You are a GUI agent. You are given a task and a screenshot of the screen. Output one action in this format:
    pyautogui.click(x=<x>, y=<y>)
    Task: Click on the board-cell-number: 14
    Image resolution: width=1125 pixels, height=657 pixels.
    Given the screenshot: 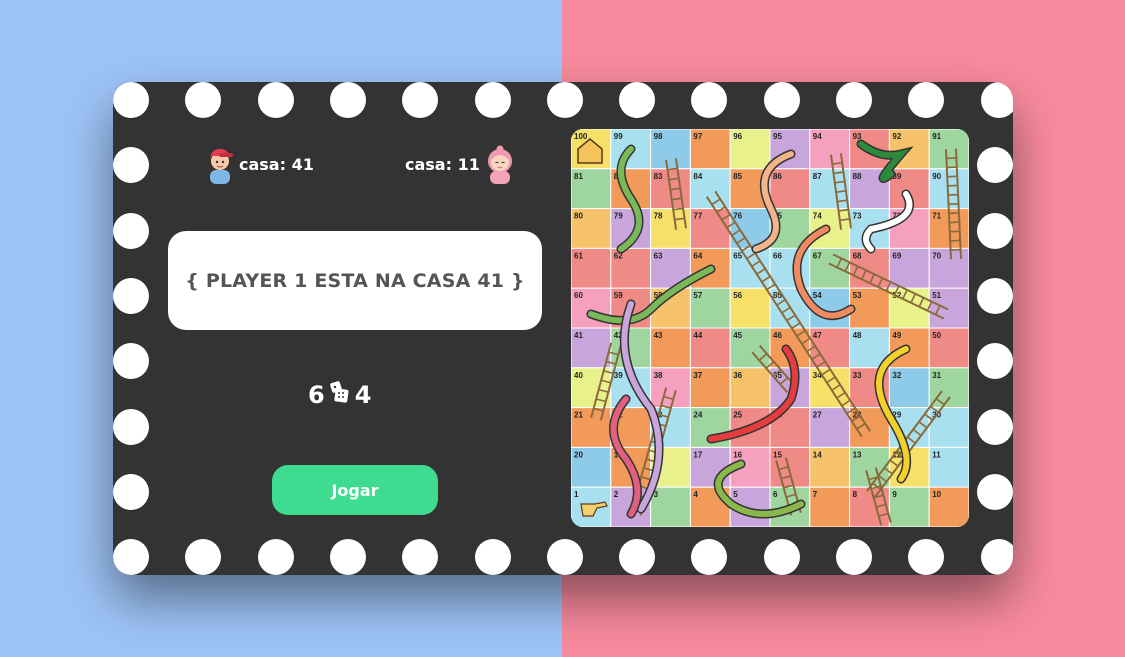 What is the action you would take?
    pyautogui.click(x=817, y=454)
    